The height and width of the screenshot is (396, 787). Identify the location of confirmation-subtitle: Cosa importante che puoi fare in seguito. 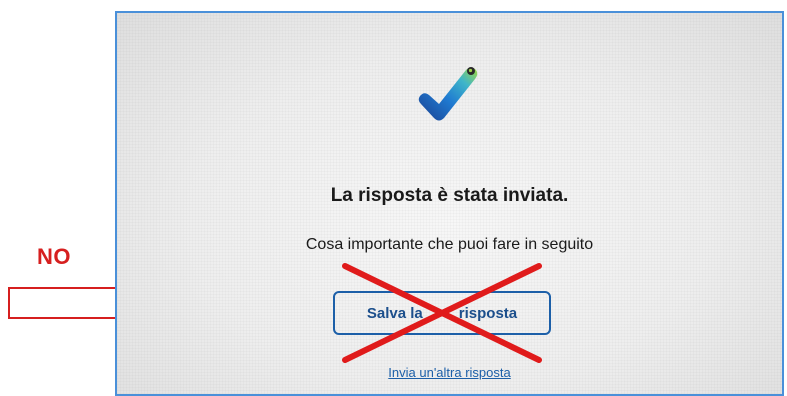
(449, 244).